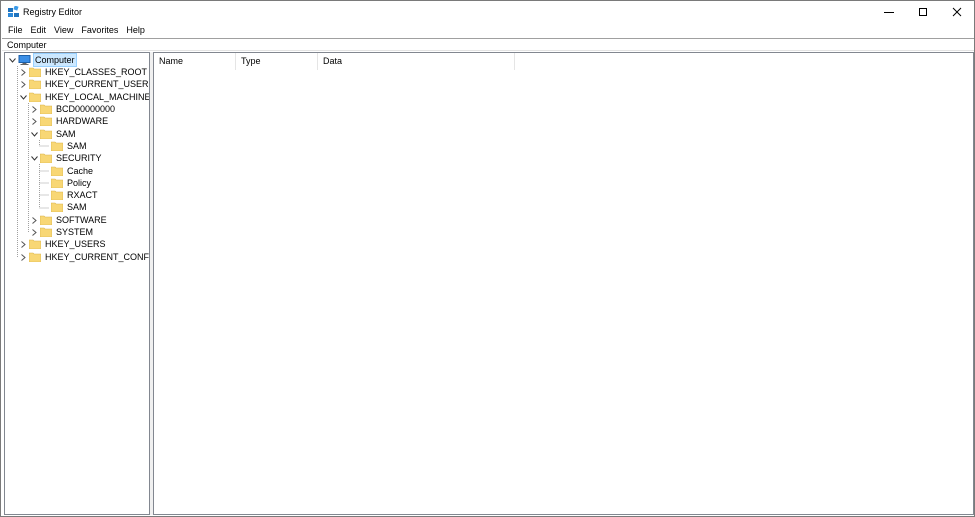  I want to click on tree-node-bcd: BCD00000000, so click(72, 109).